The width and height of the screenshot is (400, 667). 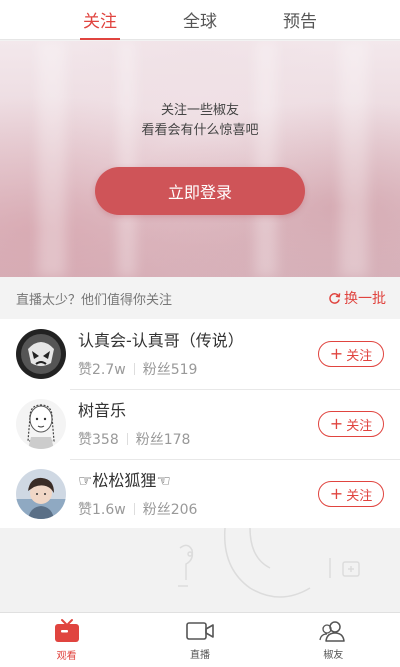 I want to click on top-tab-bar: 关注 全球 预告, so click(x=200, y=20).